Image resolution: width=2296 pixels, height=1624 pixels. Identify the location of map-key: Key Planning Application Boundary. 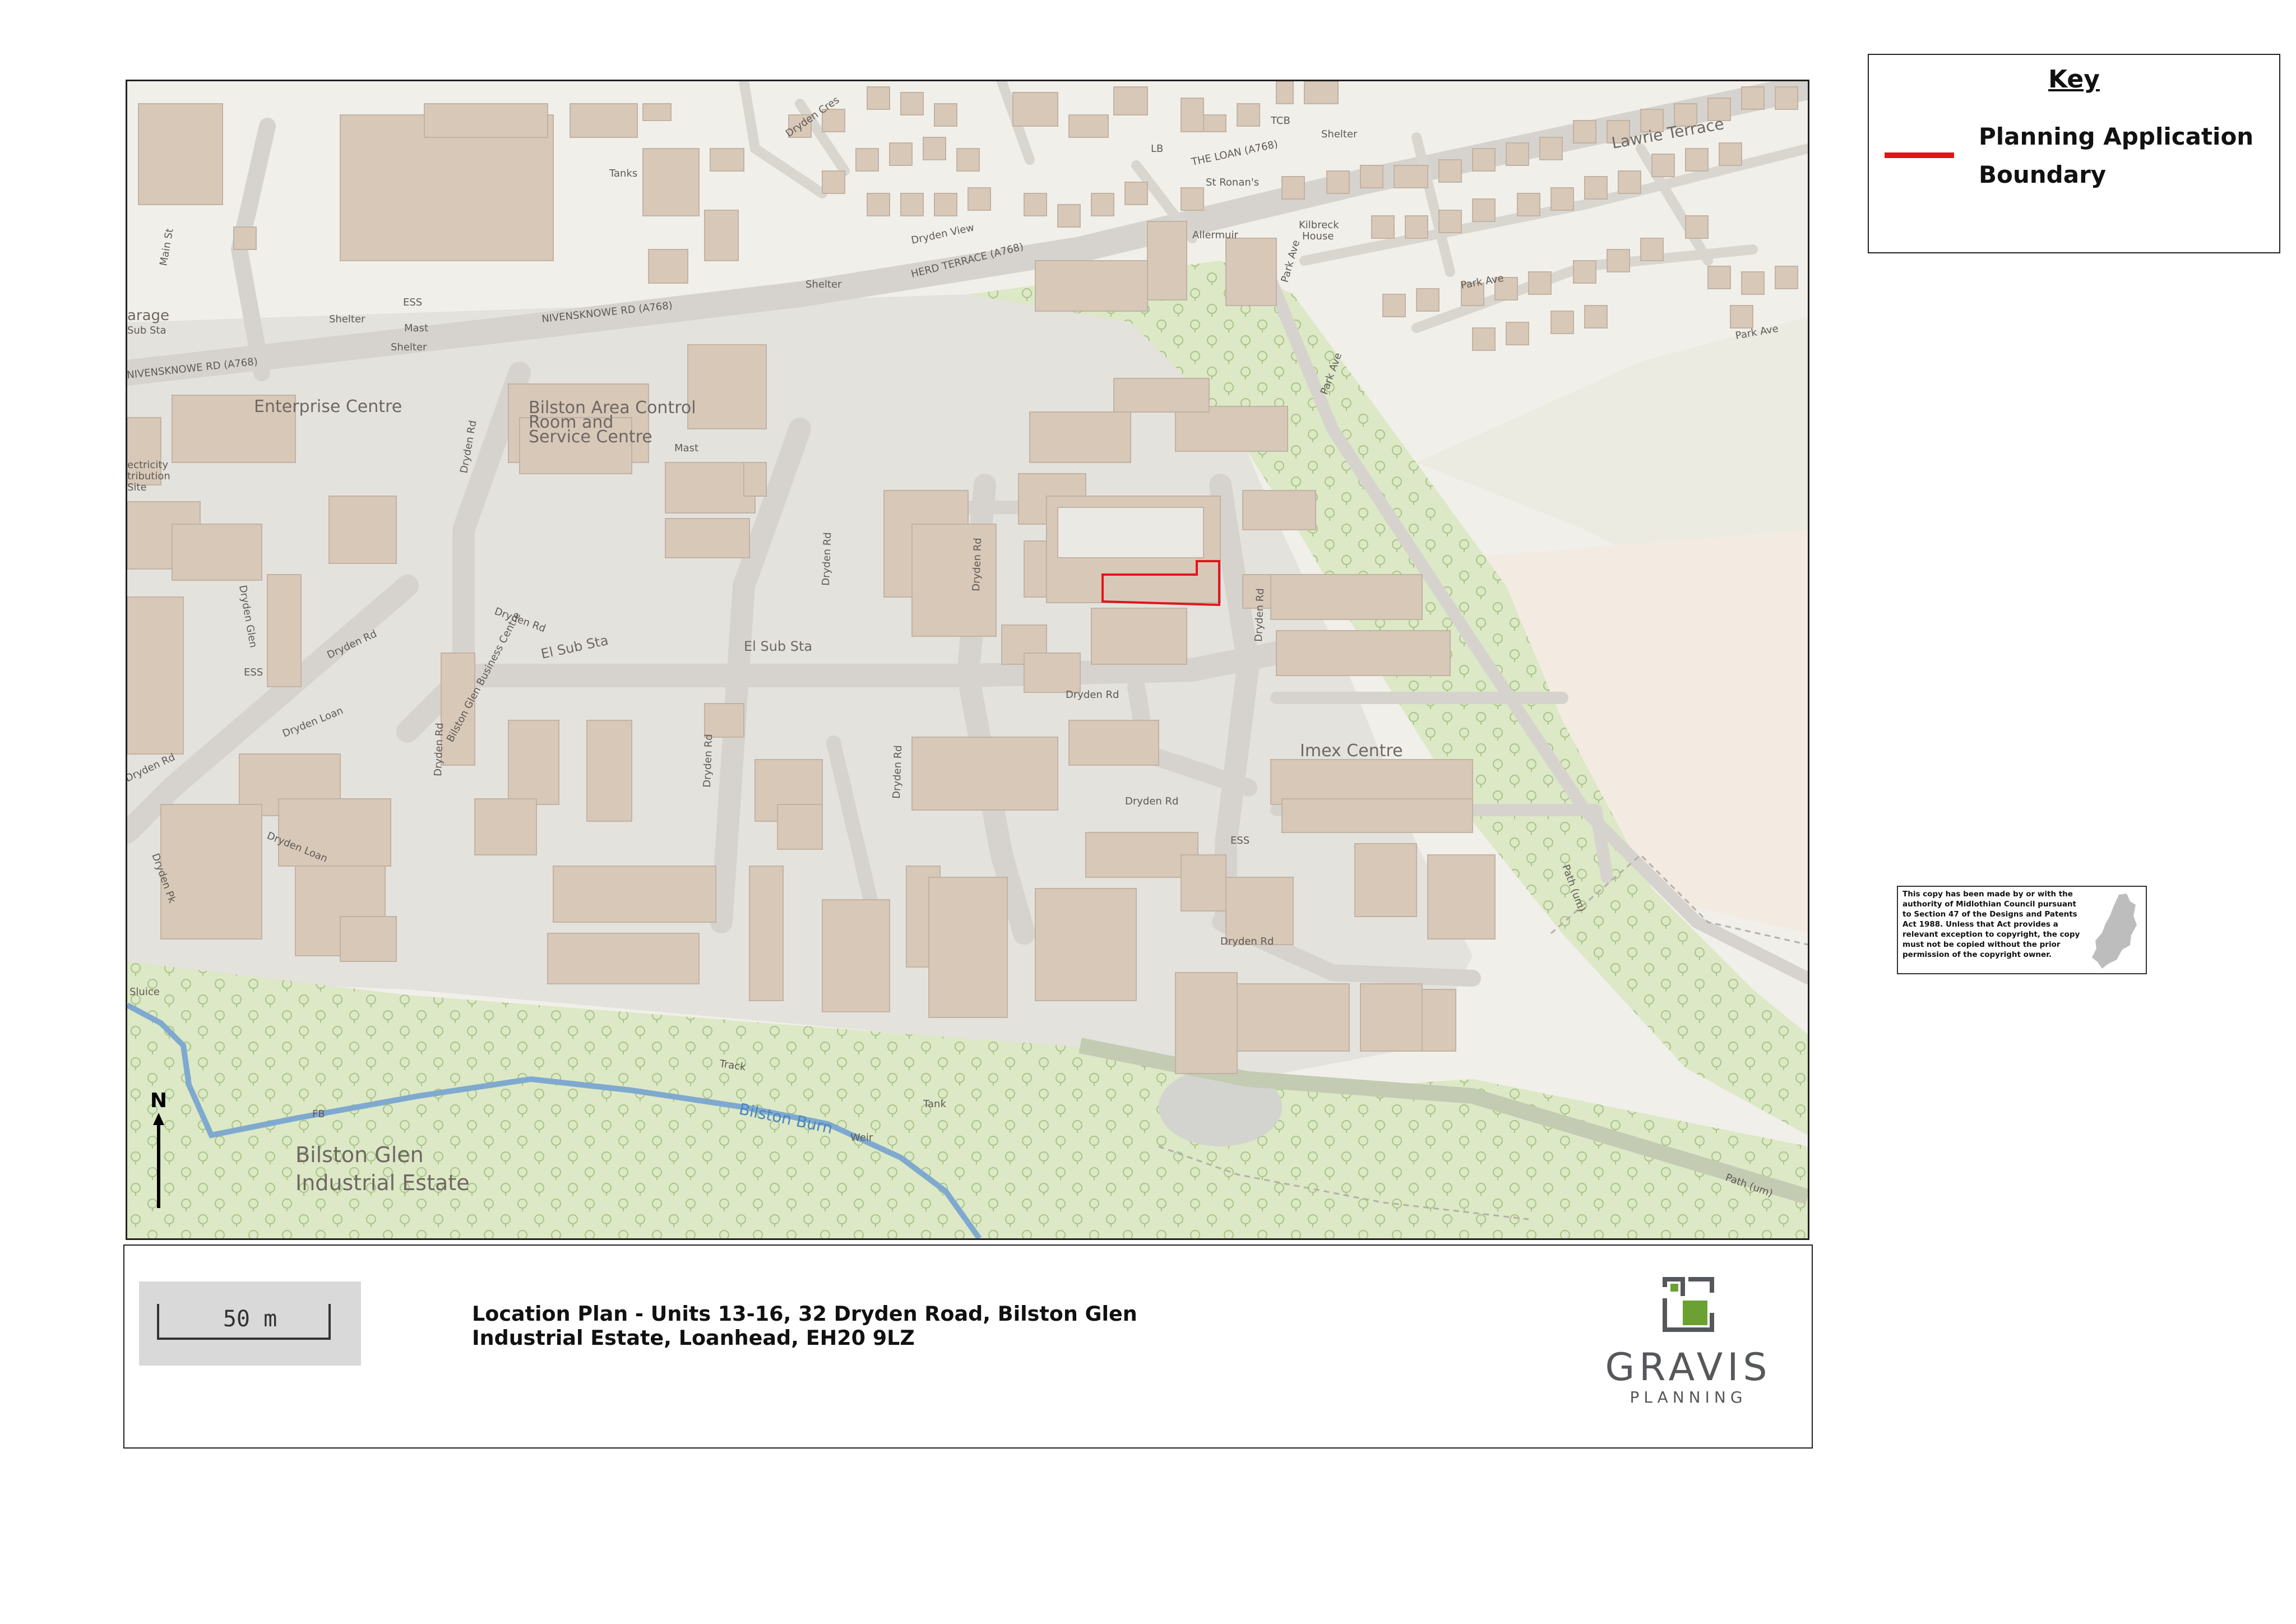
(2074, 154).